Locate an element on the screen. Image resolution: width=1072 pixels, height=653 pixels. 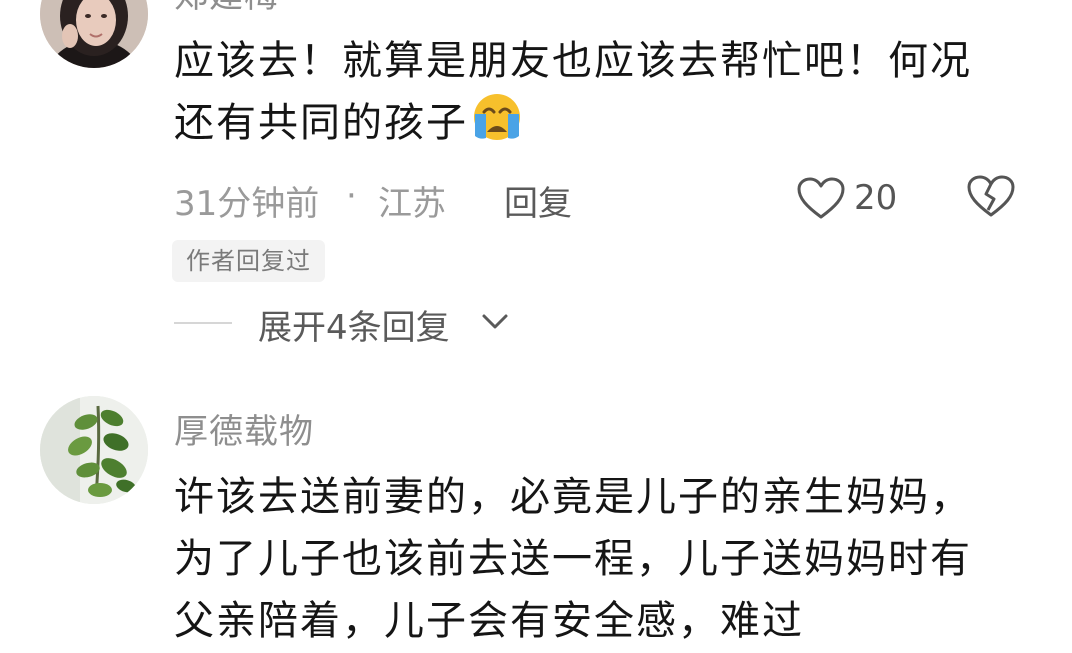
expand-replies-label: 展开4条回复 is located at coordinates (354, 328).